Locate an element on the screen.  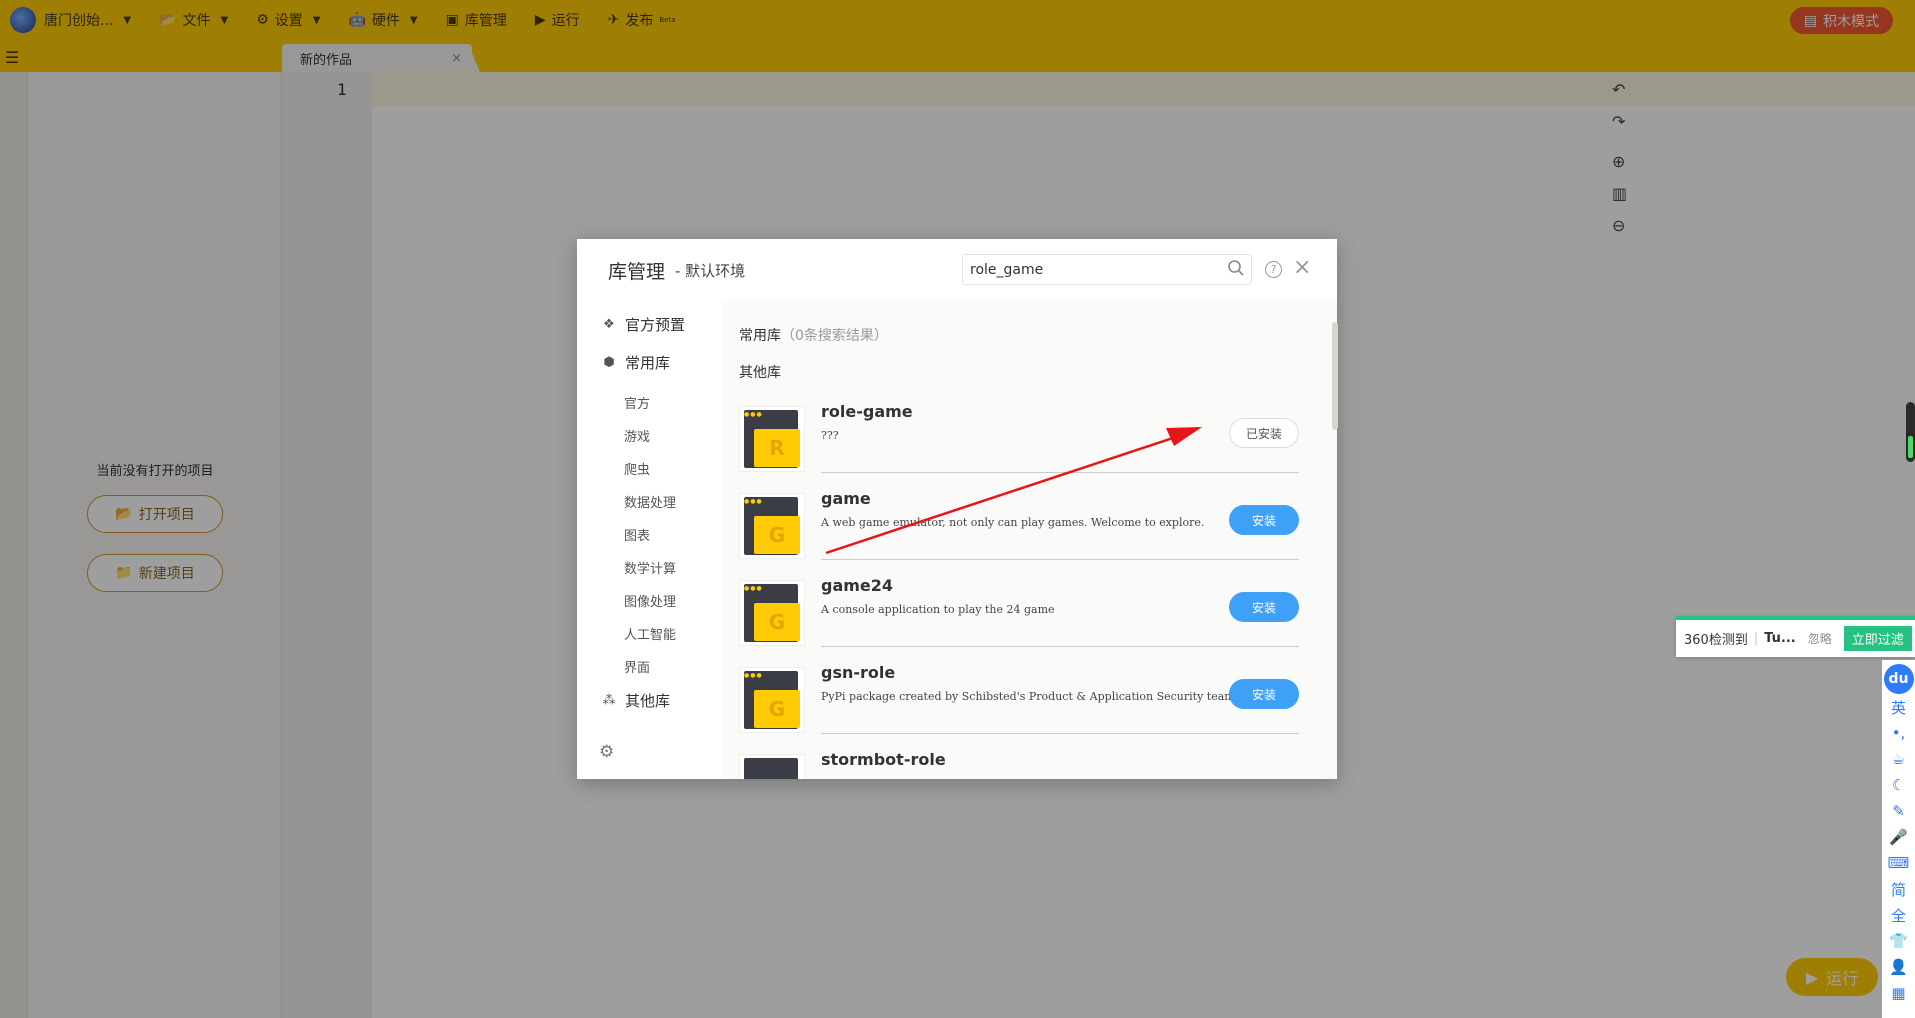
sidebar-subitem-ui: 界面 is located at coordinates (637, 666).